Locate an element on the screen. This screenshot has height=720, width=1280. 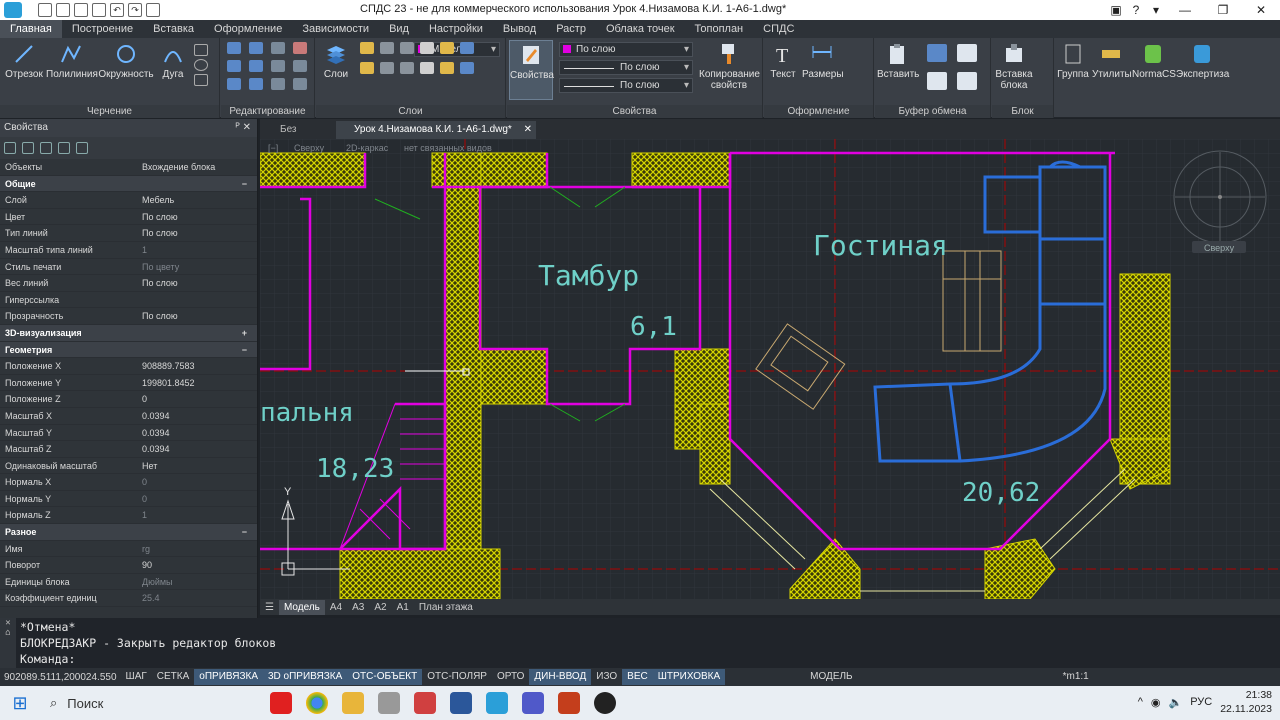
property-row: Гиперссылка is located at coordinates (128, 300).